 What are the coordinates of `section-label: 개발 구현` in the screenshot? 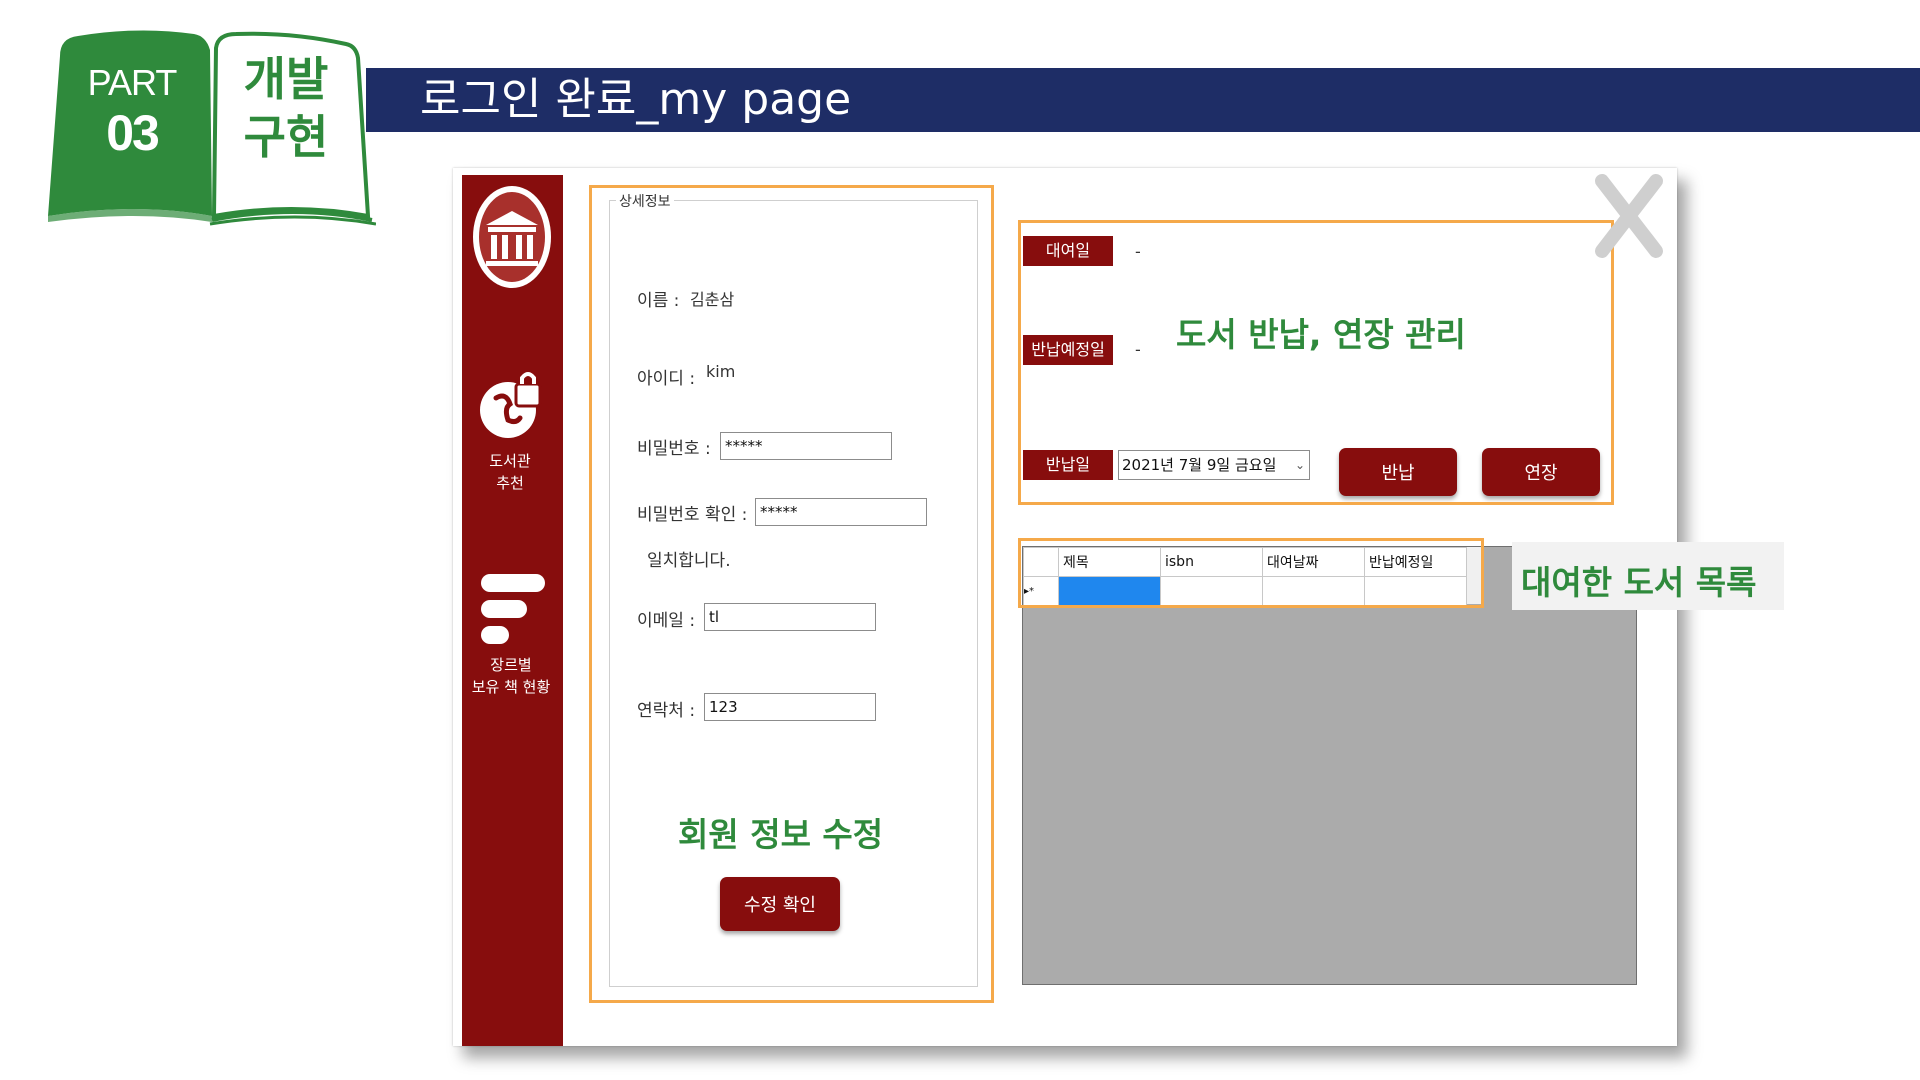 It's located at (286, 108).